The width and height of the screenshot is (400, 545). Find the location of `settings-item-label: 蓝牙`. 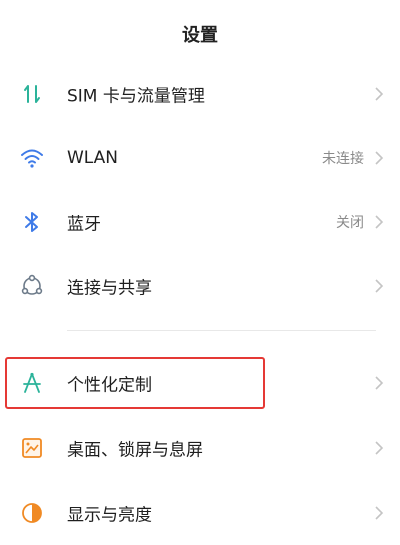

settings-item-label: 蓝牙 is located at coordinates (84, 224).